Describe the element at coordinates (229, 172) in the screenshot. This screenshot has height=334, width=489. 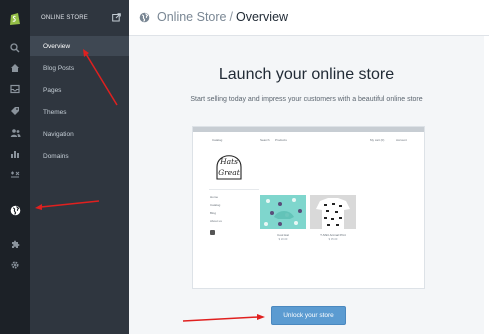
I see `svg-text: Great` at that location.